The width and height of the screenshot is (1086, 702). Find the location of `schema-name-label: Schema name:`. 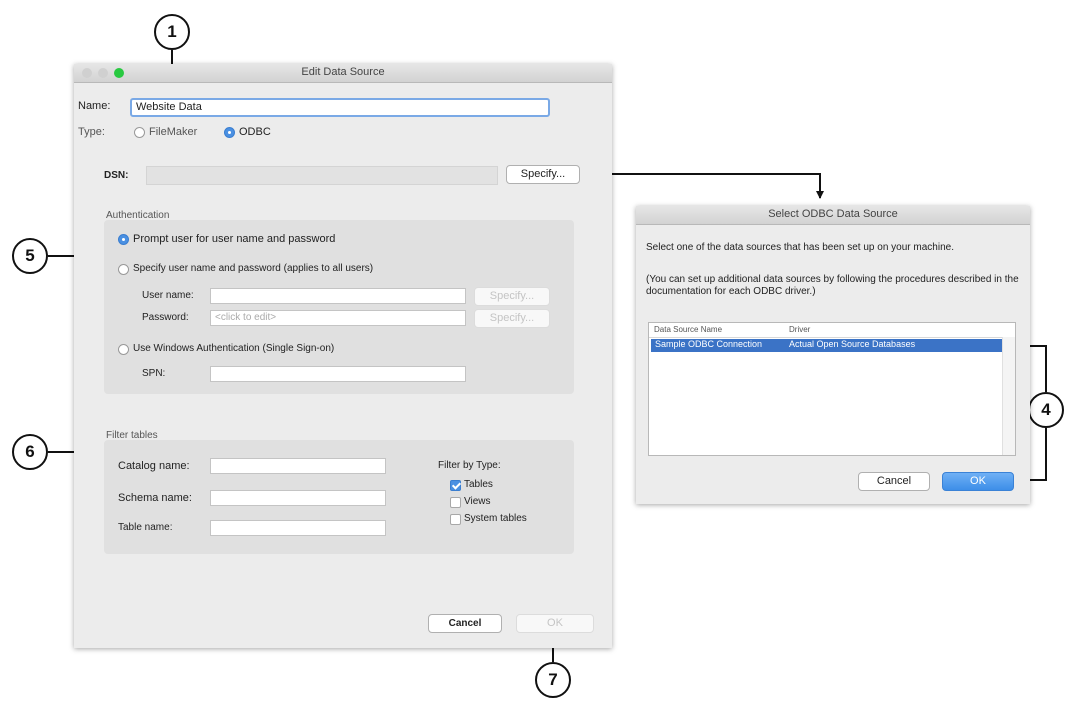

schema-name-label: Schema name: is located at coordinates (155, 498).